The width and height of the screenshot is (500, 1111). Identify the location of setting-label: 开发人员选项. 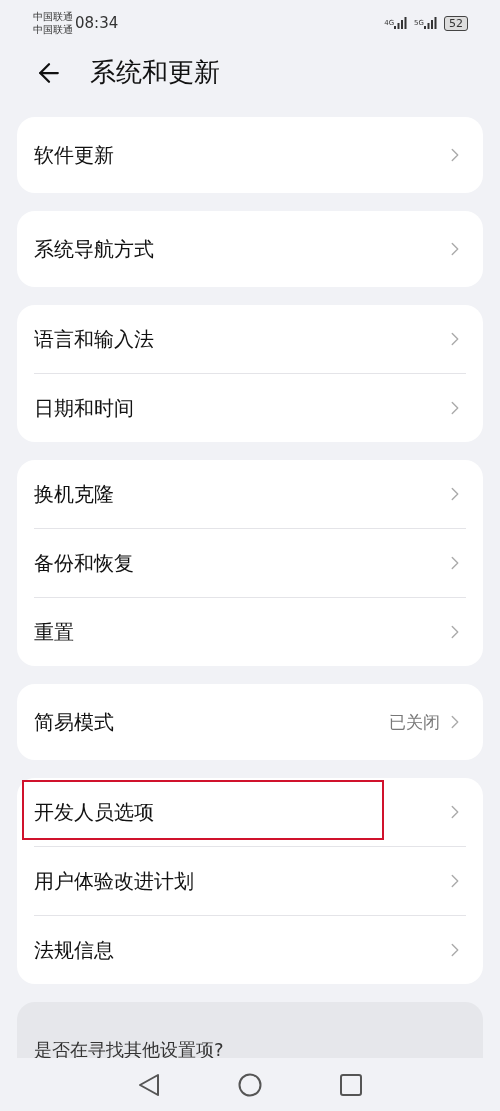
(94, 812).